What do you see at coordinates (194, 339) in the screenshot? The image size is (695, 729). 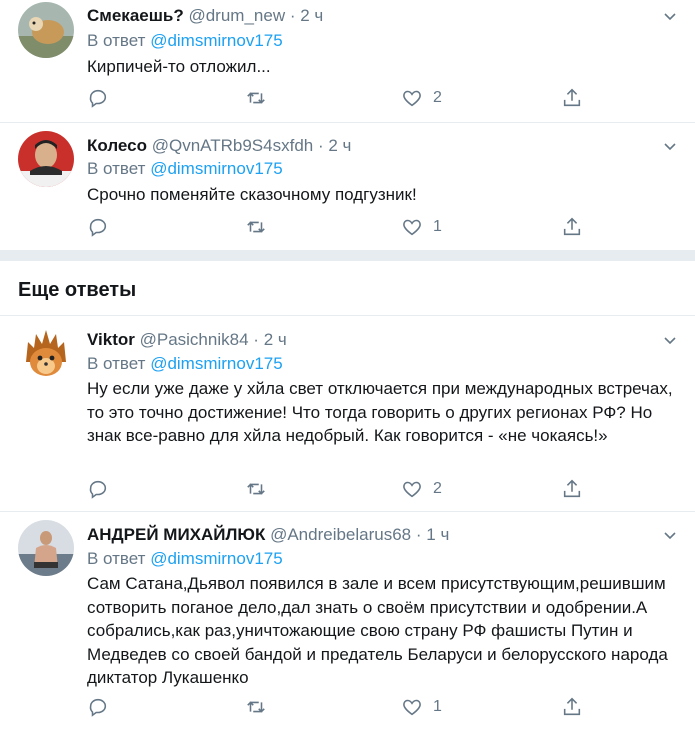 I see `author-handle: @Pasichnik84` at bounding box center [194, 339].